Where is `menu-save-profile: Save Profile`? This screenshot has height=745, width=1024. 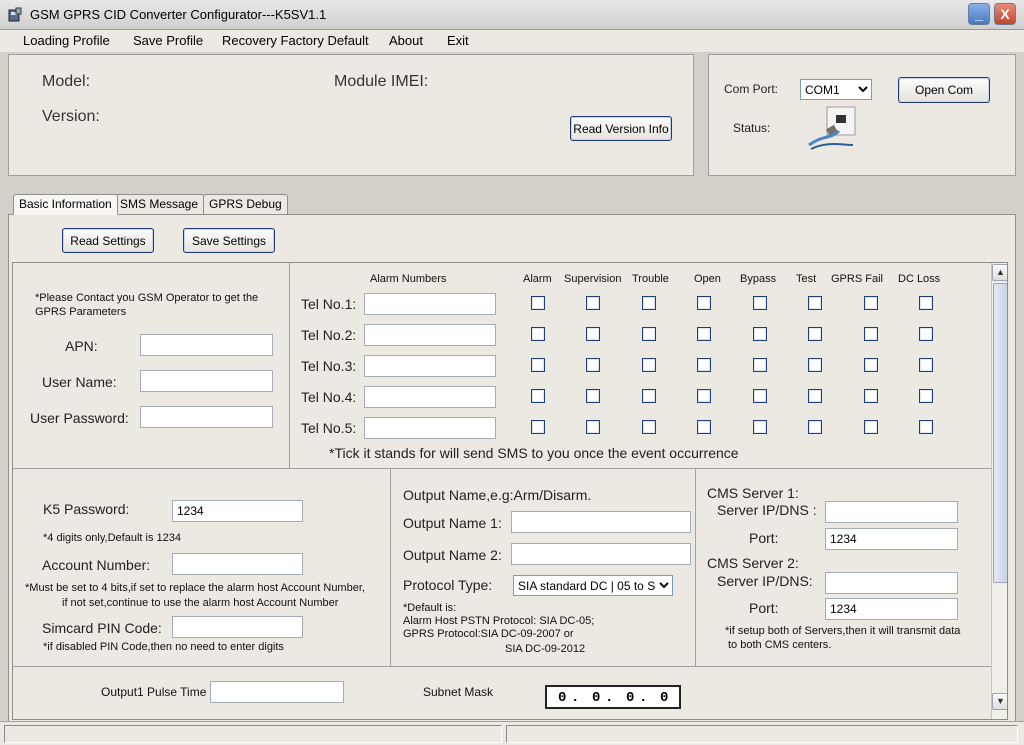 menu-save-profile: Save Profile is located at coordinates (168, 40).